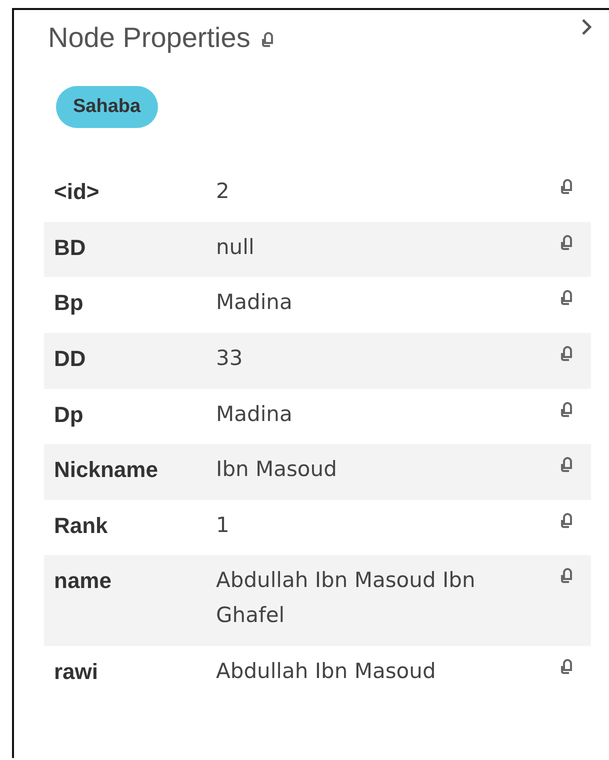 The image size is (609, 760). I want to click on property-key: BD, so click(135, 247).